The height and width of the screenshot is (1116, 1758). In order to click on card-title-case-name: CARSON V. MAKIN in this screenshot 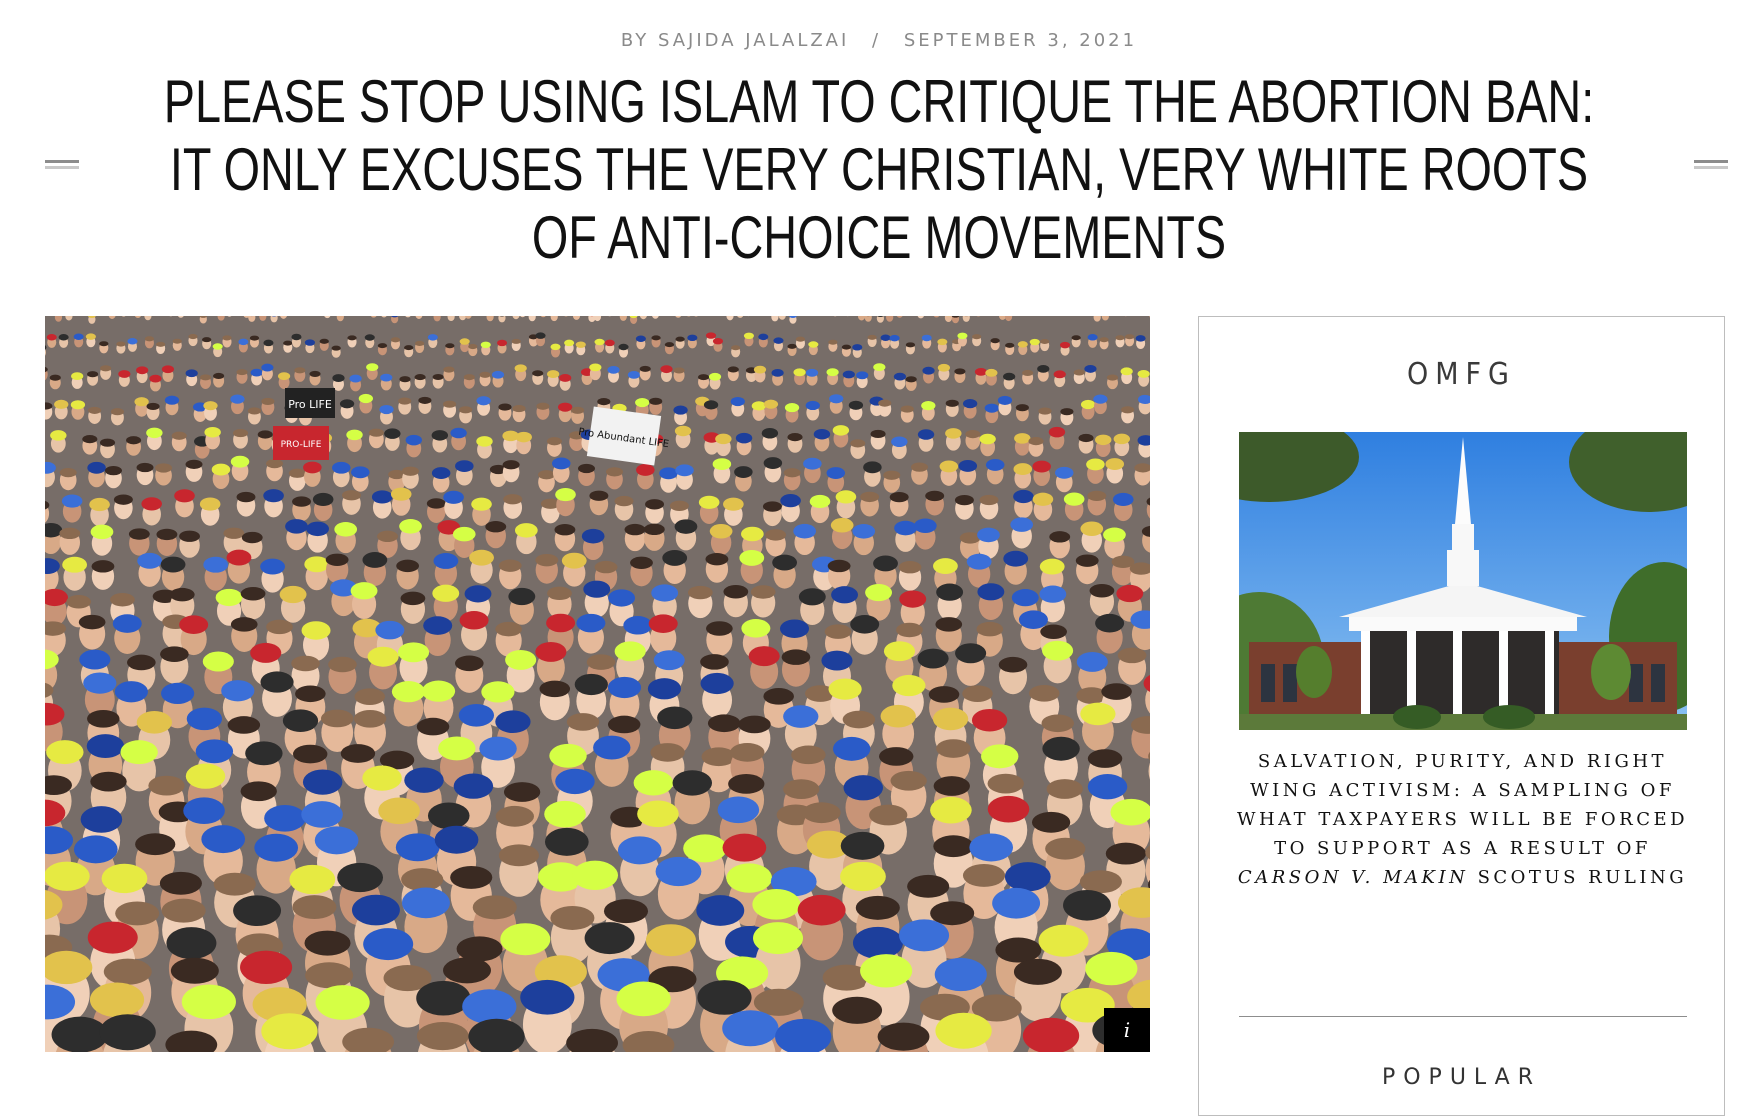, I will do `click(1353, 877)`.